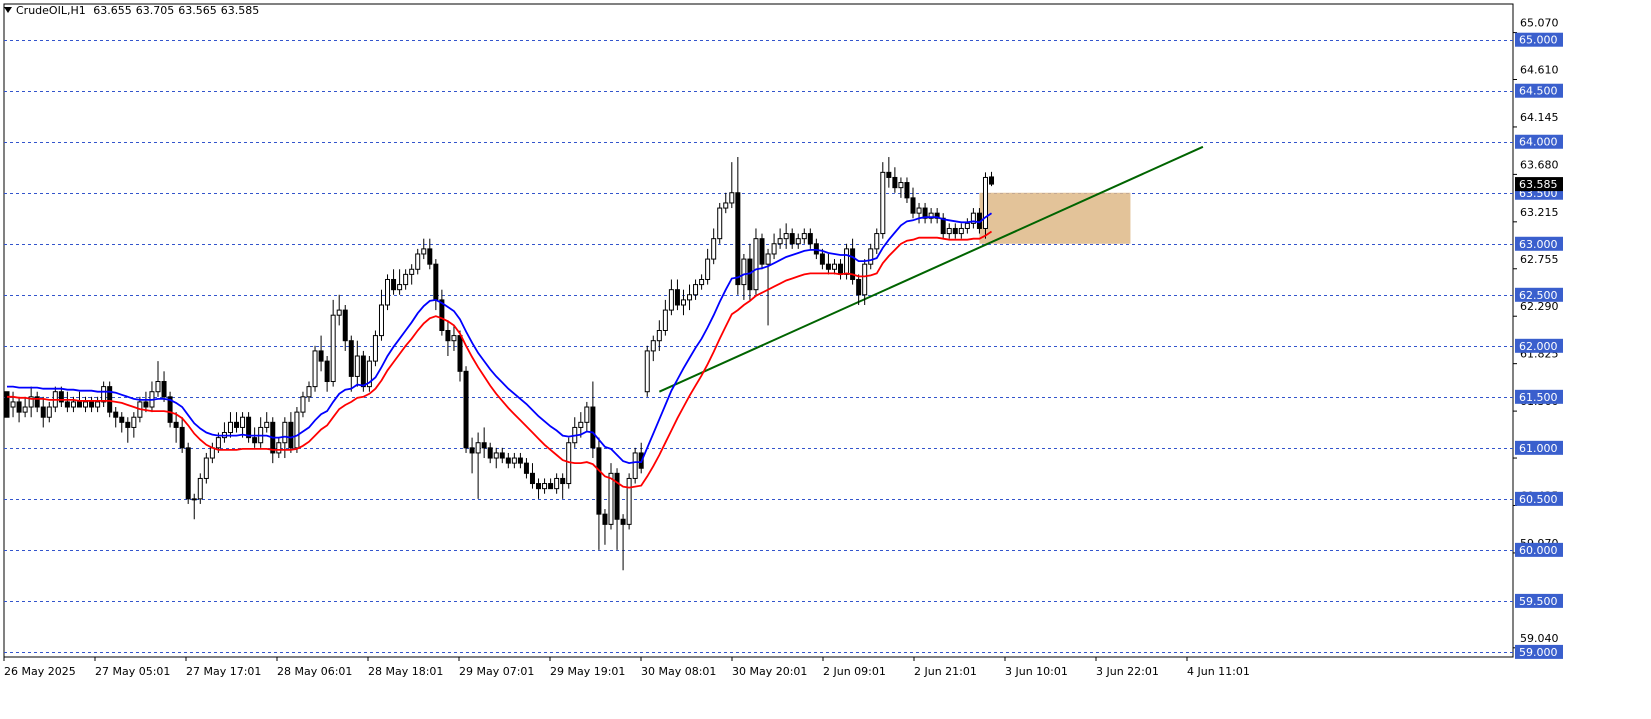 The image size is (1651, 719). I want to click on time-axis-label: 4 Jun 11:01, so click(1218, 671).